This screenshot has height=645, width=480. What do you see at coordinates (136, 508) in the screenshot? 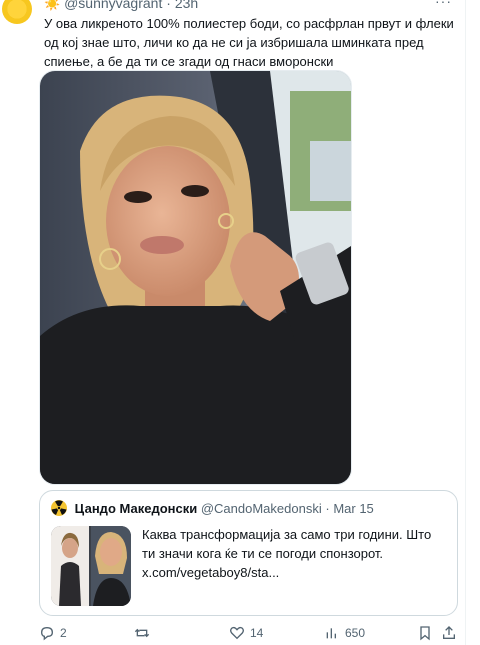
I see `quote-author-name: Цандо Македонски` at bounding box center [136, 508].